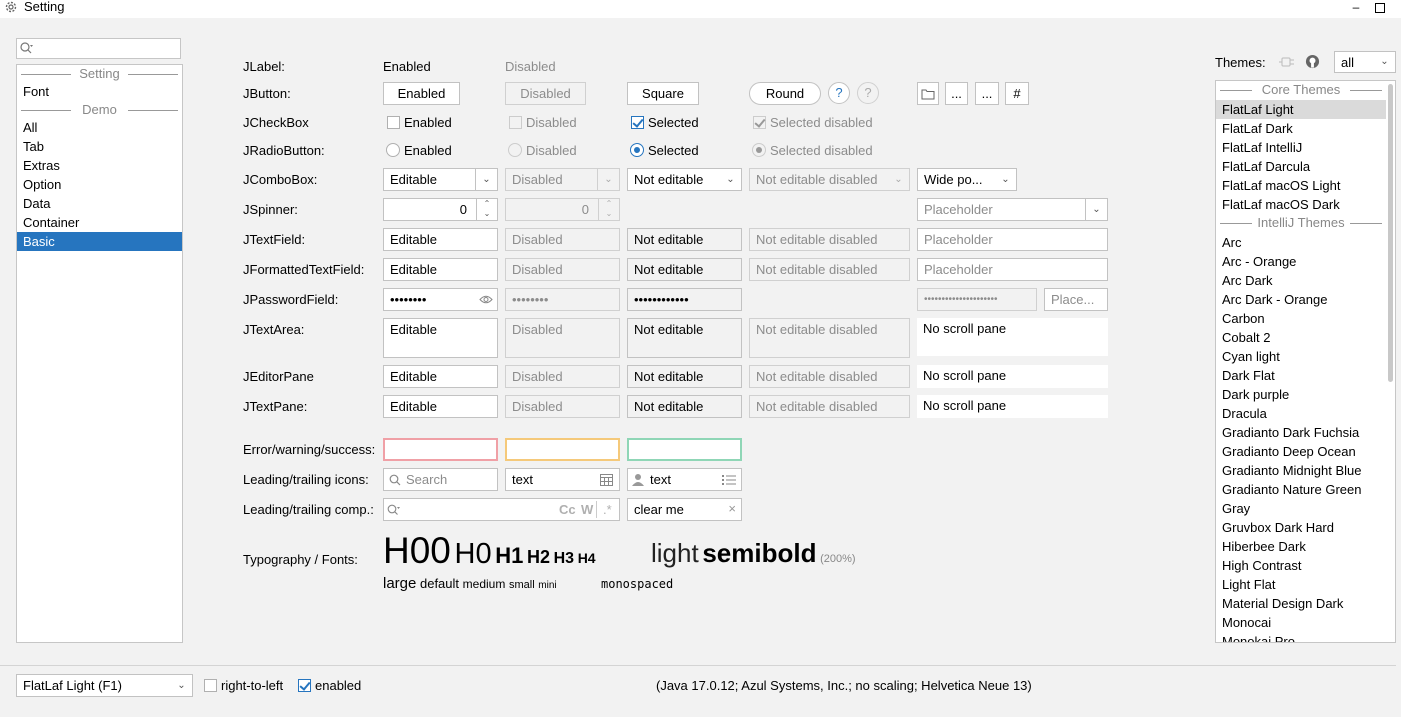 The width and height of the screenshot is (1401, 717). Describe the element at coordinates (684, 338) in the screenshot. I see `textarea-not-editable: Not editable` at that location.